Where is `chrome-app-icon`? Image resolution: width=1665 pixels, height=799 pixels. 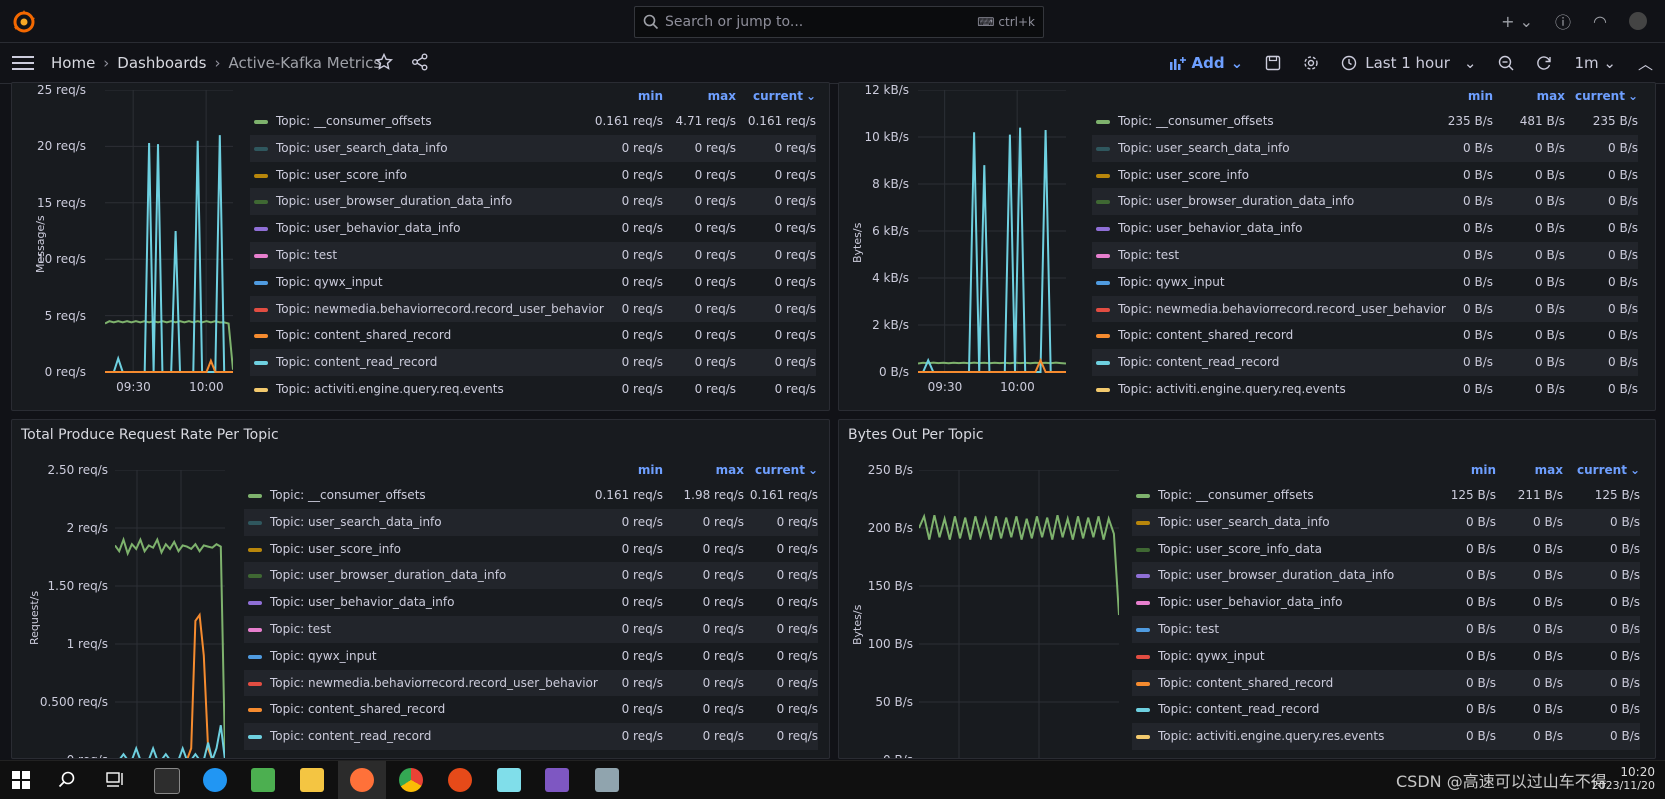 chrome-app-icon is located at coordinates (411, 780).